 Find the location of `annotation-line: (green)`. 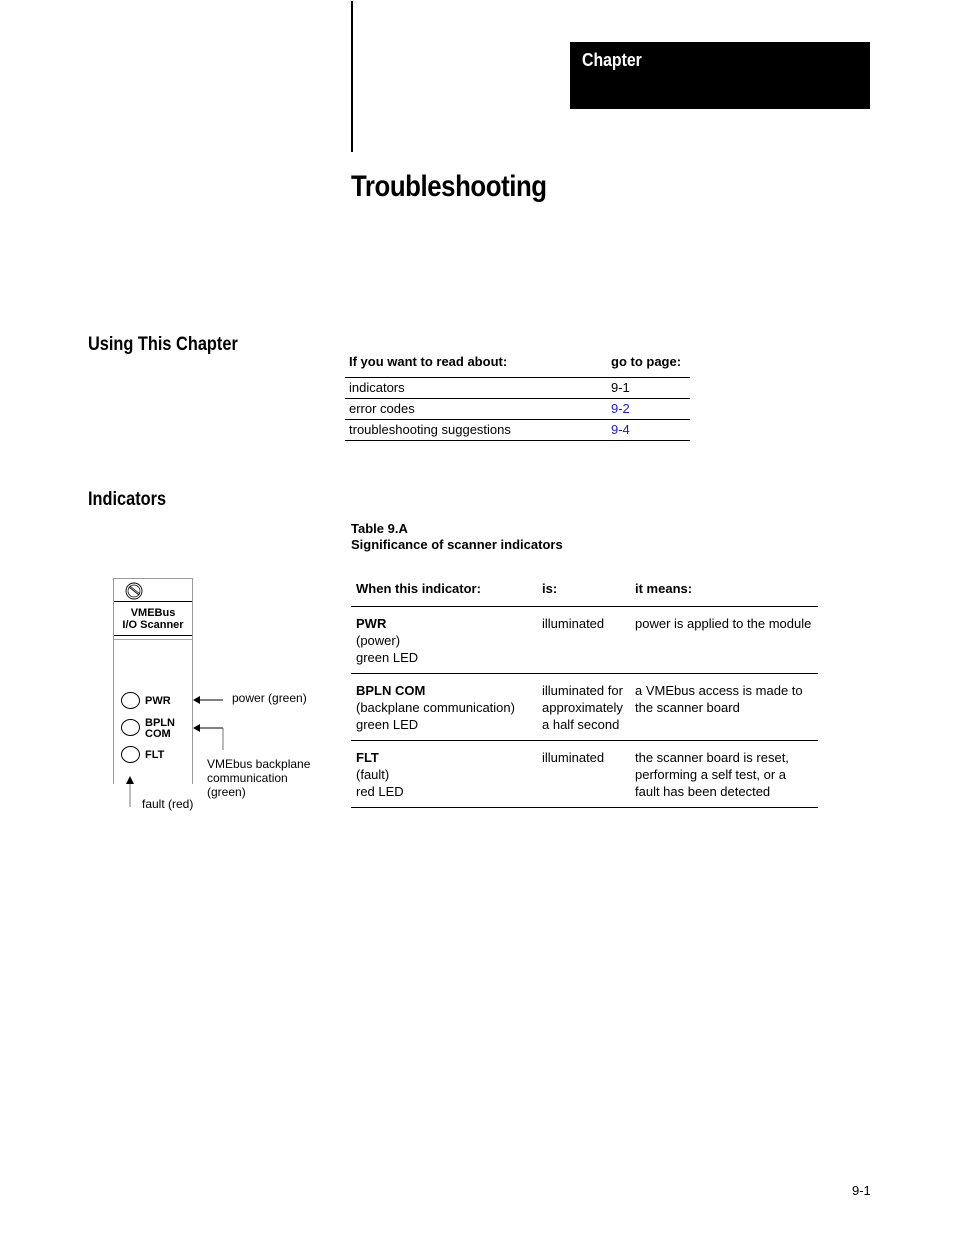

annotation-line: (green) is located at coordinates (226, 792).